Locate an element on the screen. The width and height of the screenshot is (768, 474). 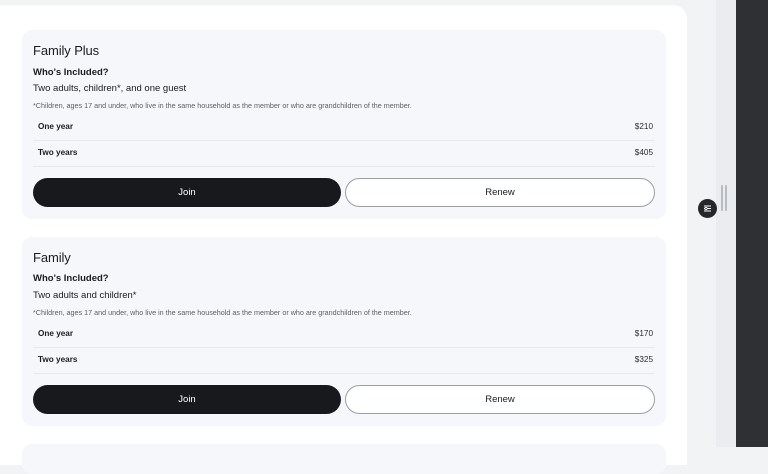
price-amount: $405 is located at coordinates (643, 152).